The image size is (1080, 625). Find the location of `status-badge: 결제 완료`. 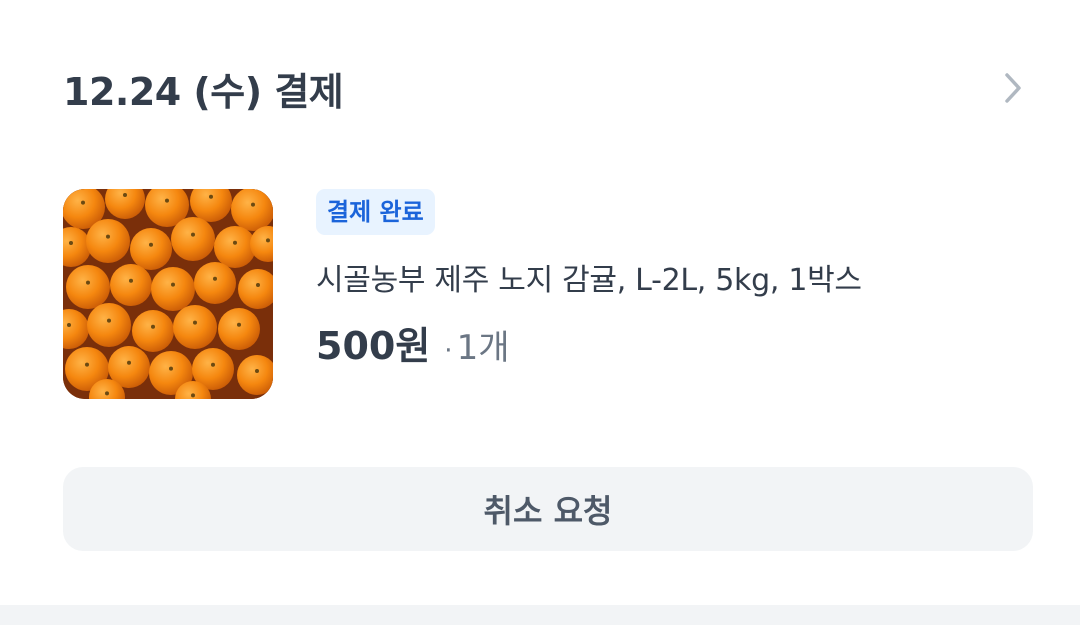

status-badge: 결제 완료 is located at coordinates (375, 212).